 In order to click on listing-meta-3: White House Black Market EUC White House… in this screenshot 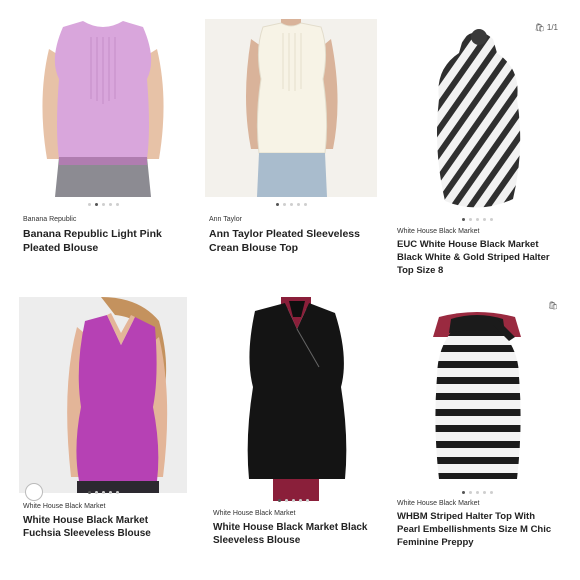, I will do `click(477, 249)`.